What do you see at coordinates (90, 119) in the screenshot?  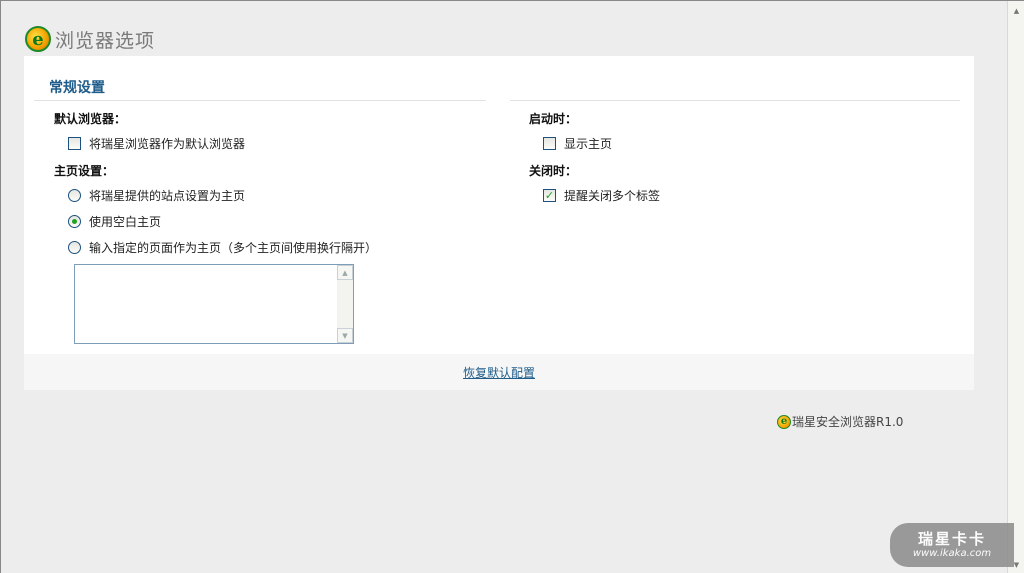 I see `default-browser-label: 默认浏览器：` at bounding box center [90, 119].